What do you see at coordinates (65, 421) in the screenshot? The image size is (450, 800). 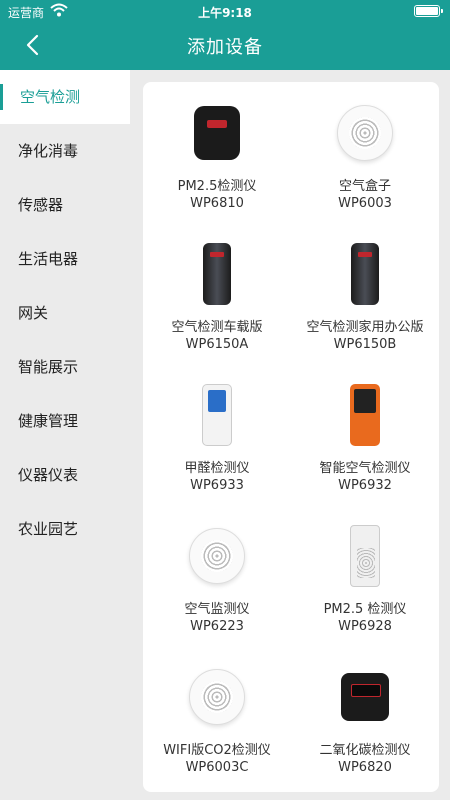 I see `sidebar-item-health: 健康管理` at bounding box center [65, 421].